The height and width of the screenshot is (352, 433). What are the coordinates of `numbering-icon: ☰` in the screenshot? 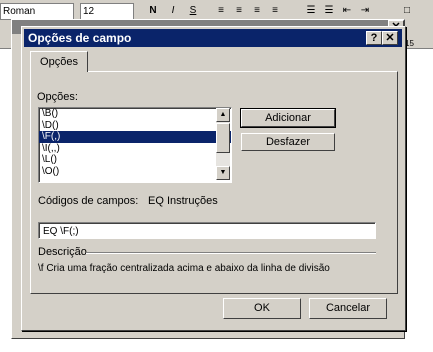 It's located at (311, 10).